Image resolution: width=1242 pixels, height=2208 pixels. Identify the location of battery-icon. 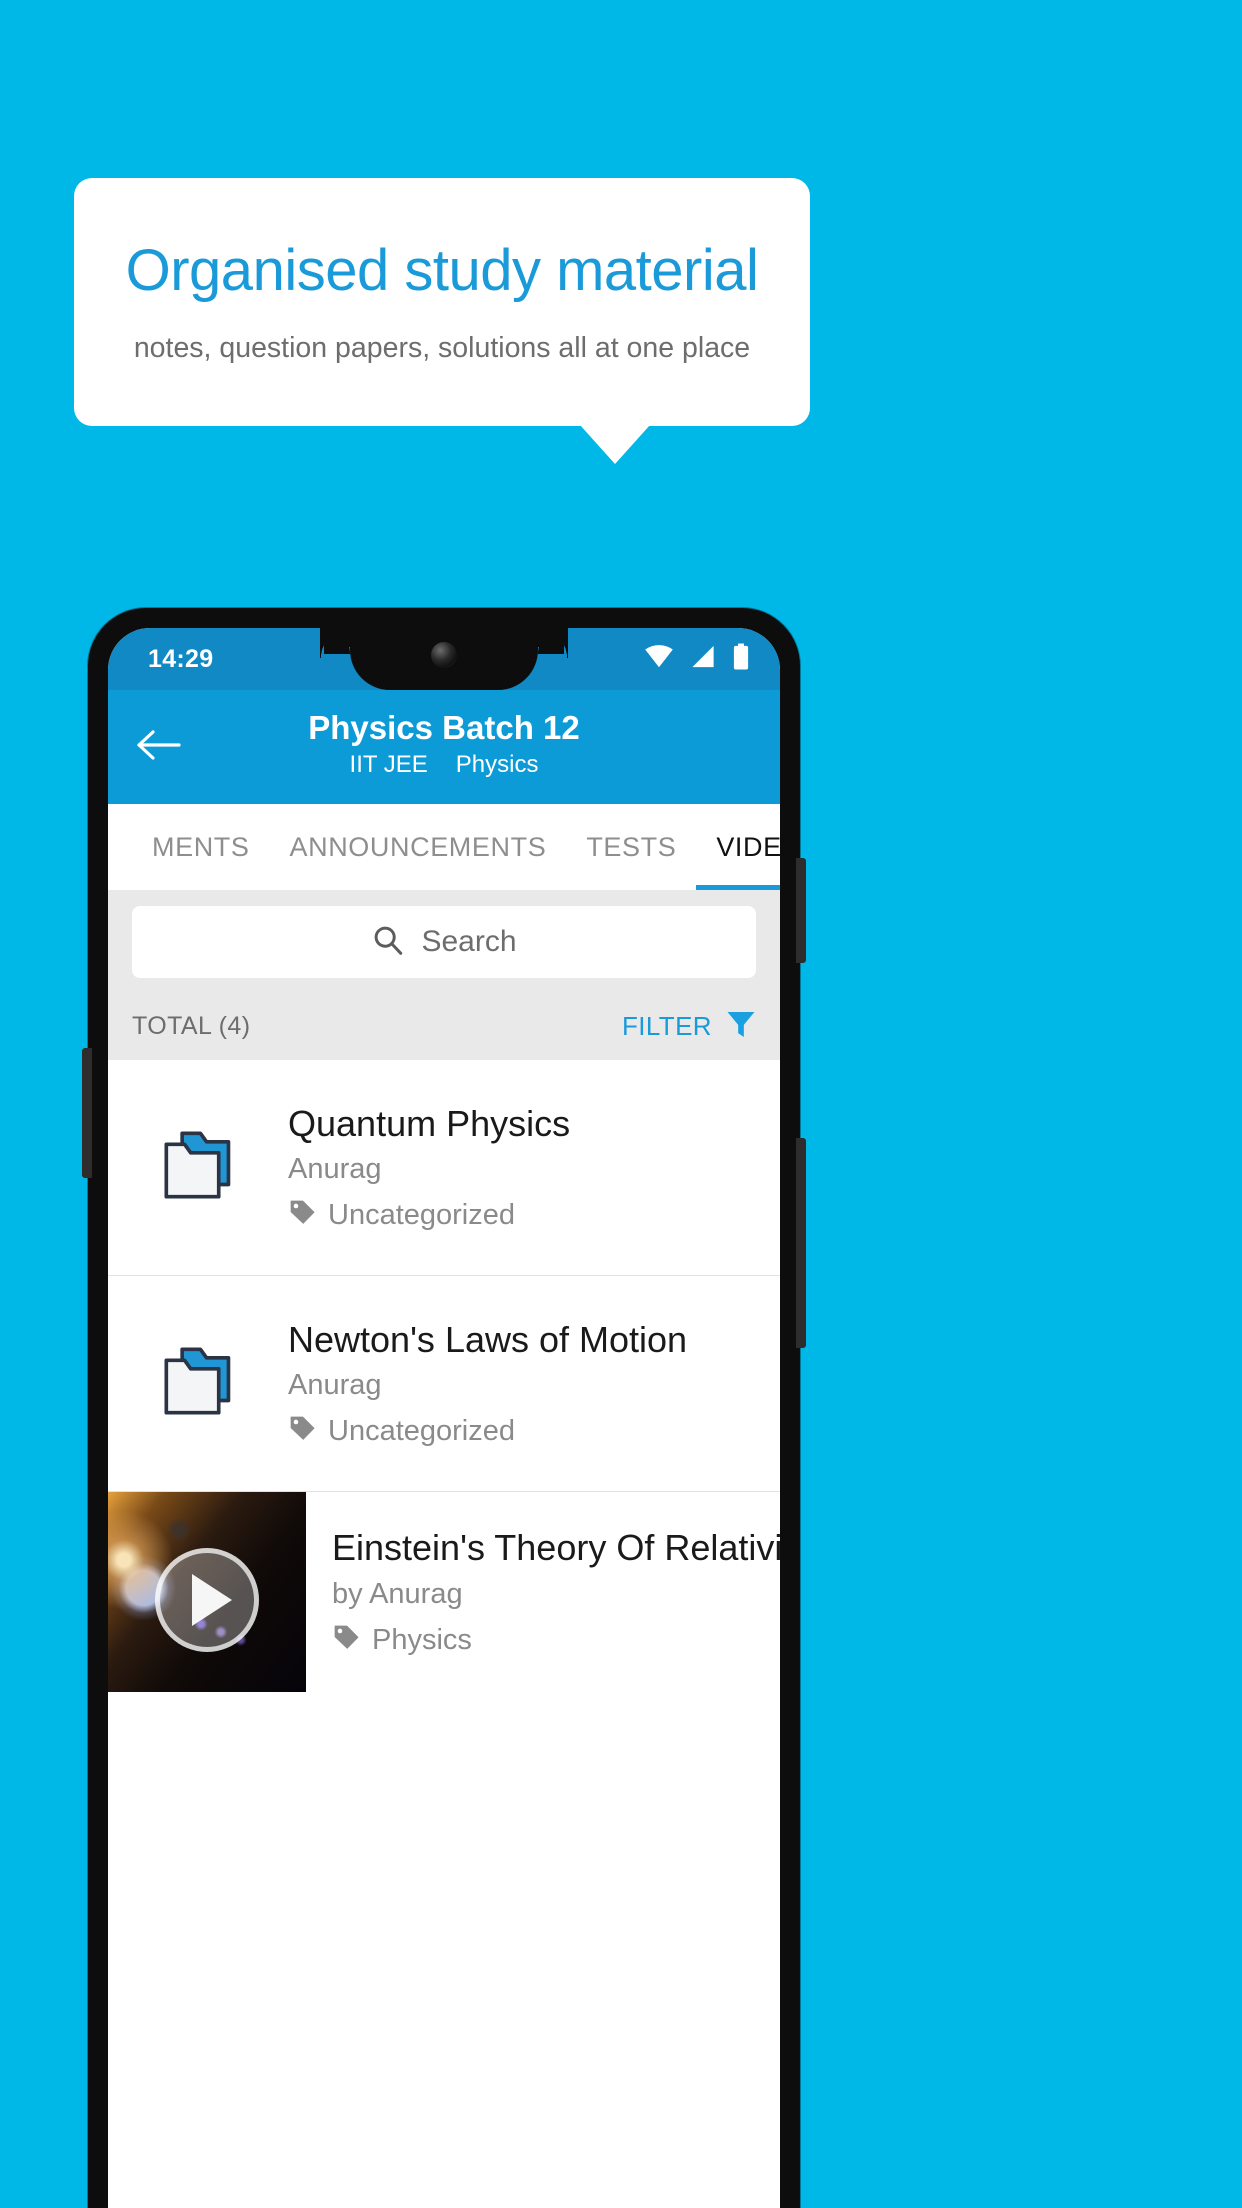
(741, 659).